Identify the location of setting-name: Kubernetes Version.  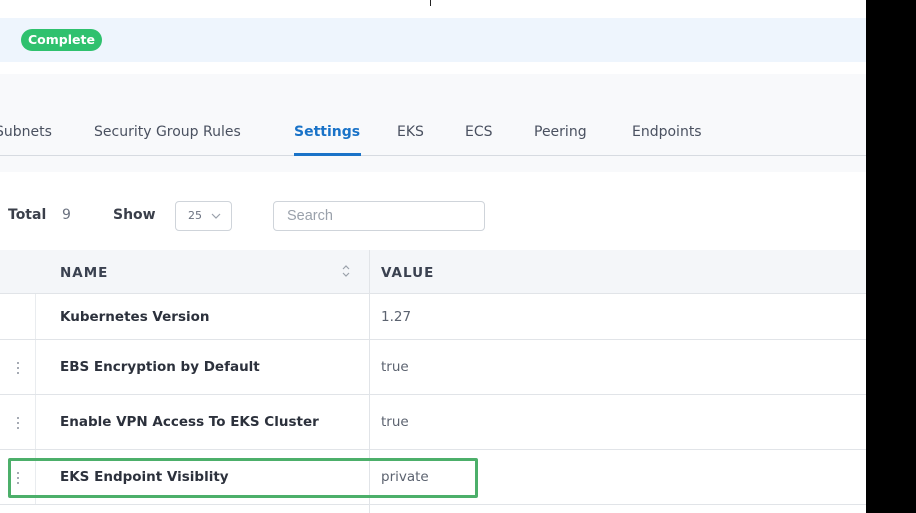
(135, 317).